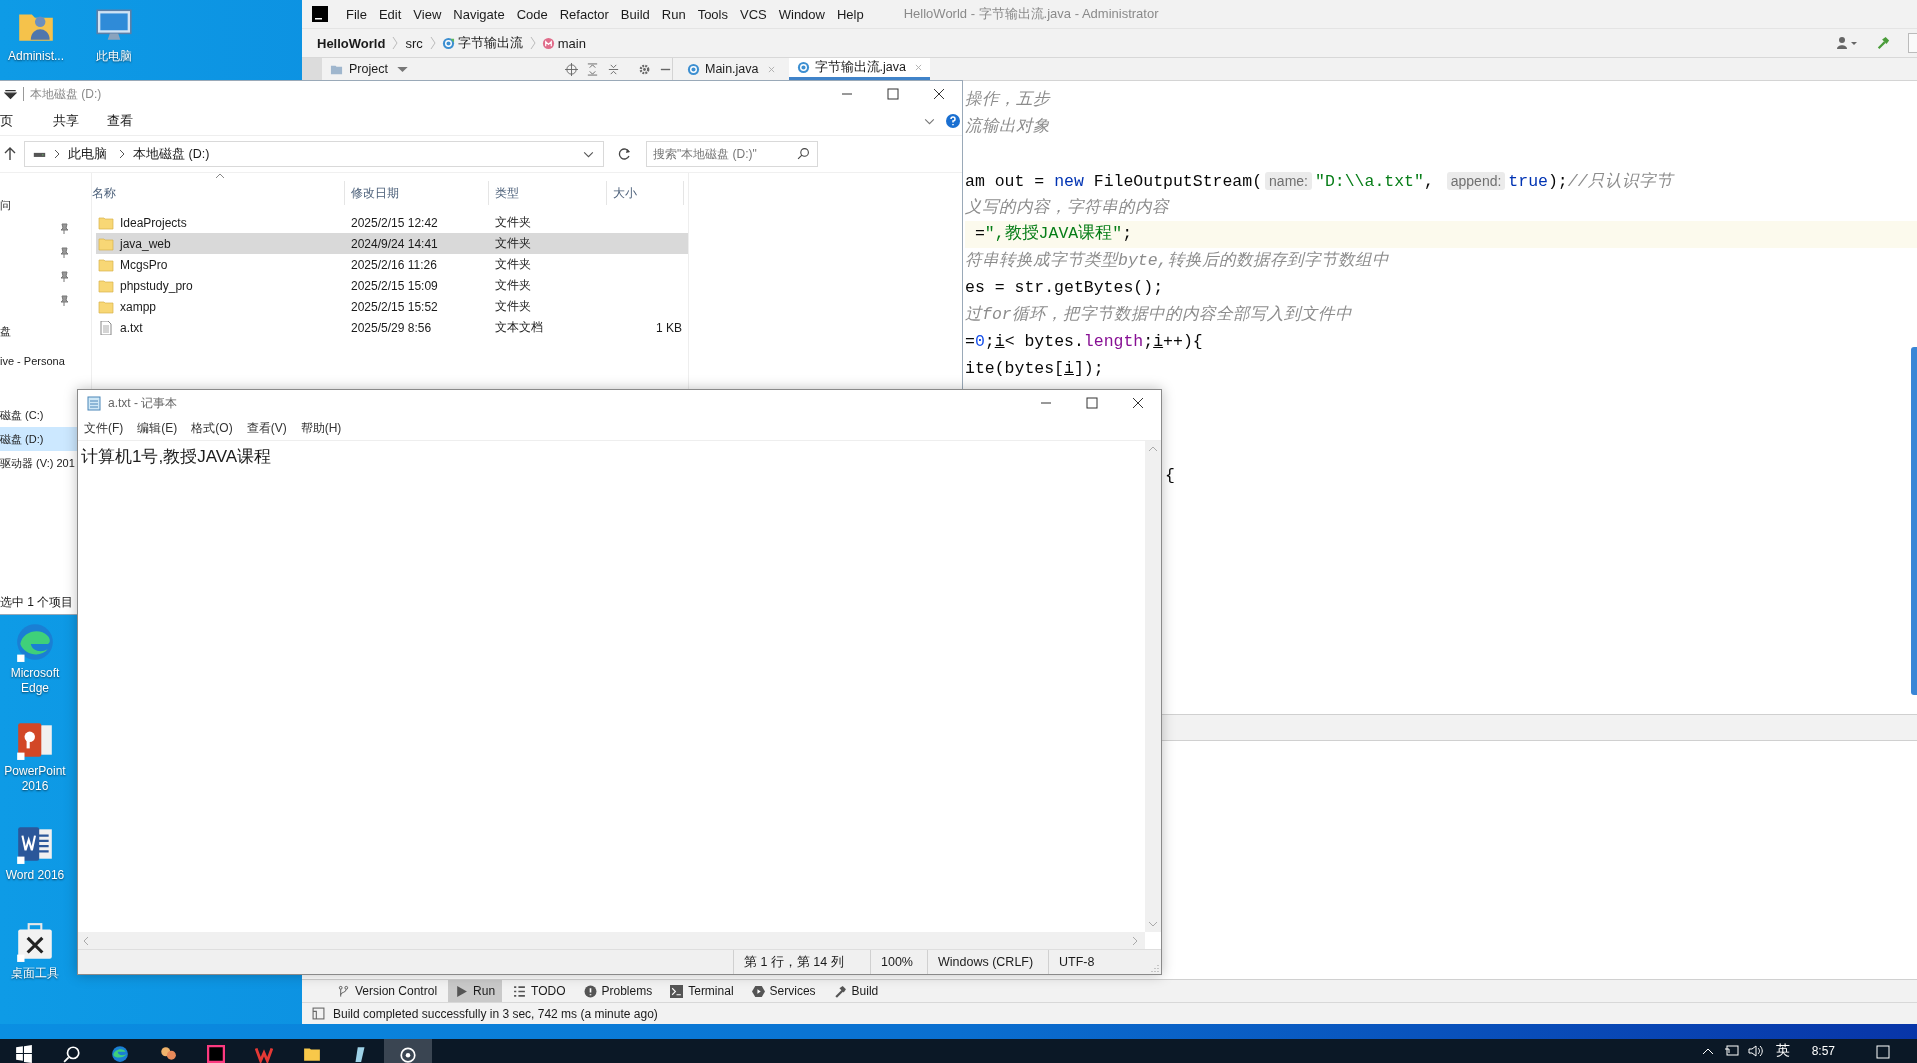 Image resolution: width=1917 pixels, height=1063 pixels. Describe the element at coordinates (677, 991) in the screenshot. I see `terminal-icon` at that location.